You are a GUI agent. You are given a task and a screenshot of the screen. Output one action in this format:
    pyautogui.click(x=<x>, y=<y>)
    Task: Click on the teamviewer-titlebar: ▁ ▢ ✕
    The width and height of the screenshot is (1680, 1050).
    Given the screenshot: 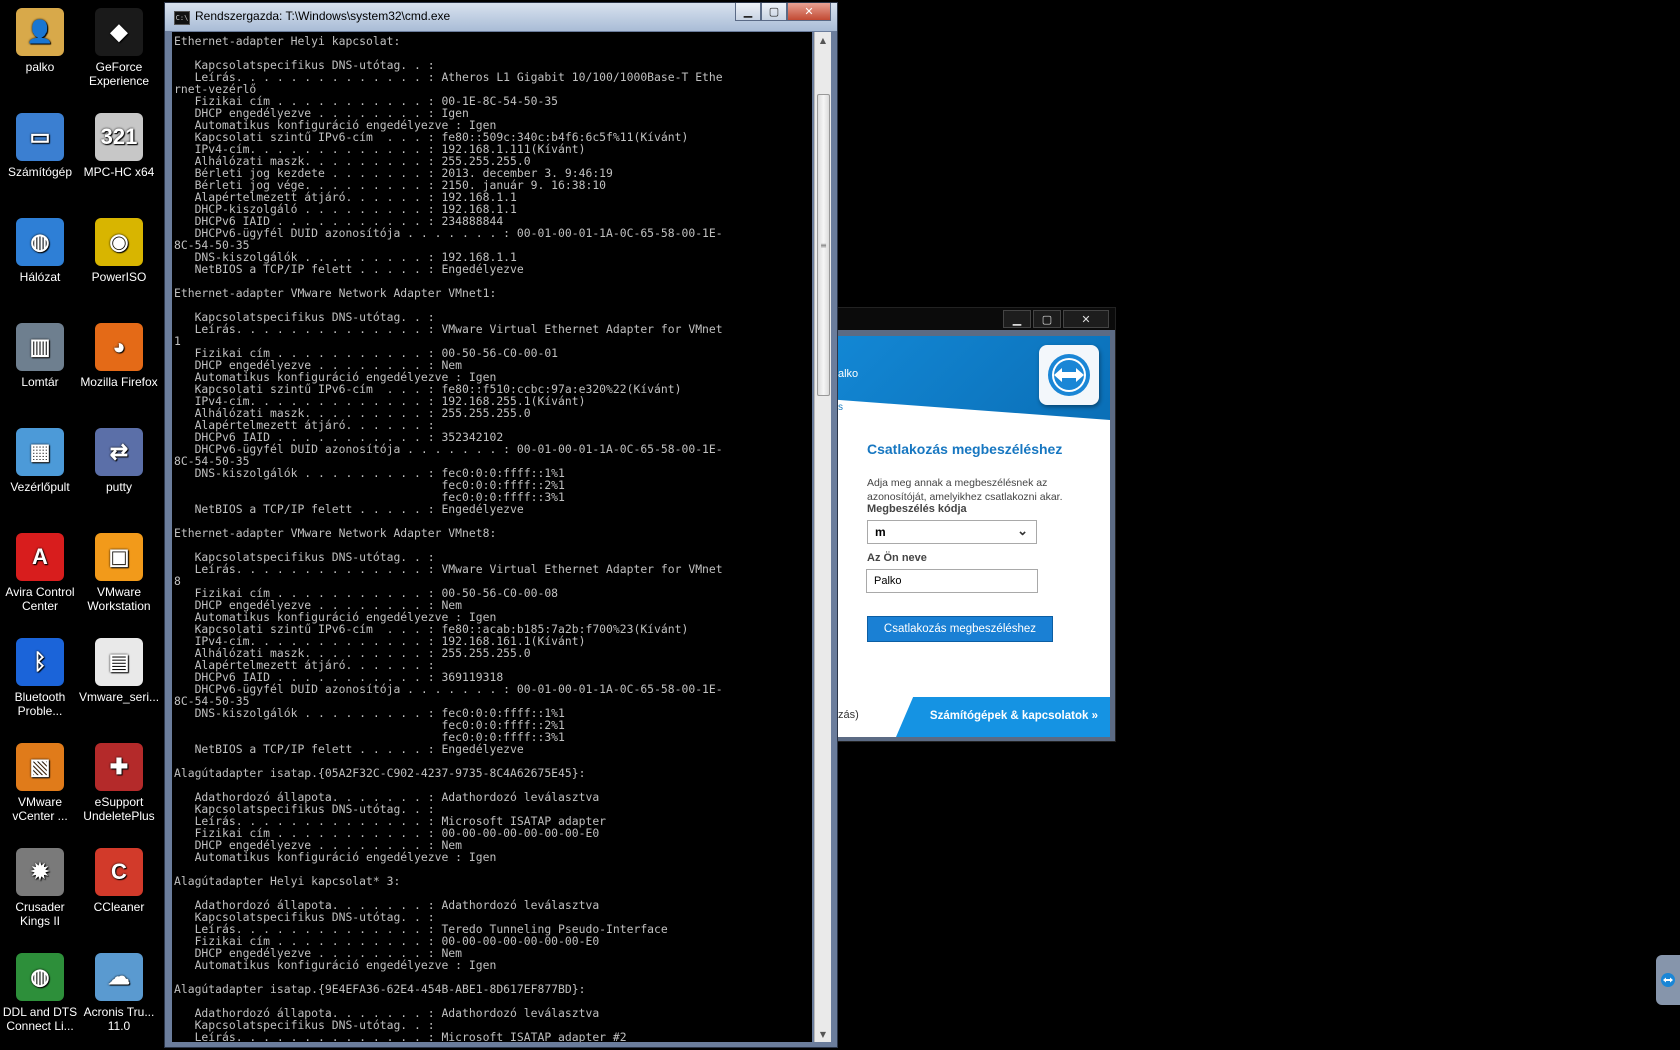 What is the action you would take?
    pyautogui.click(x=976, y=319)
    